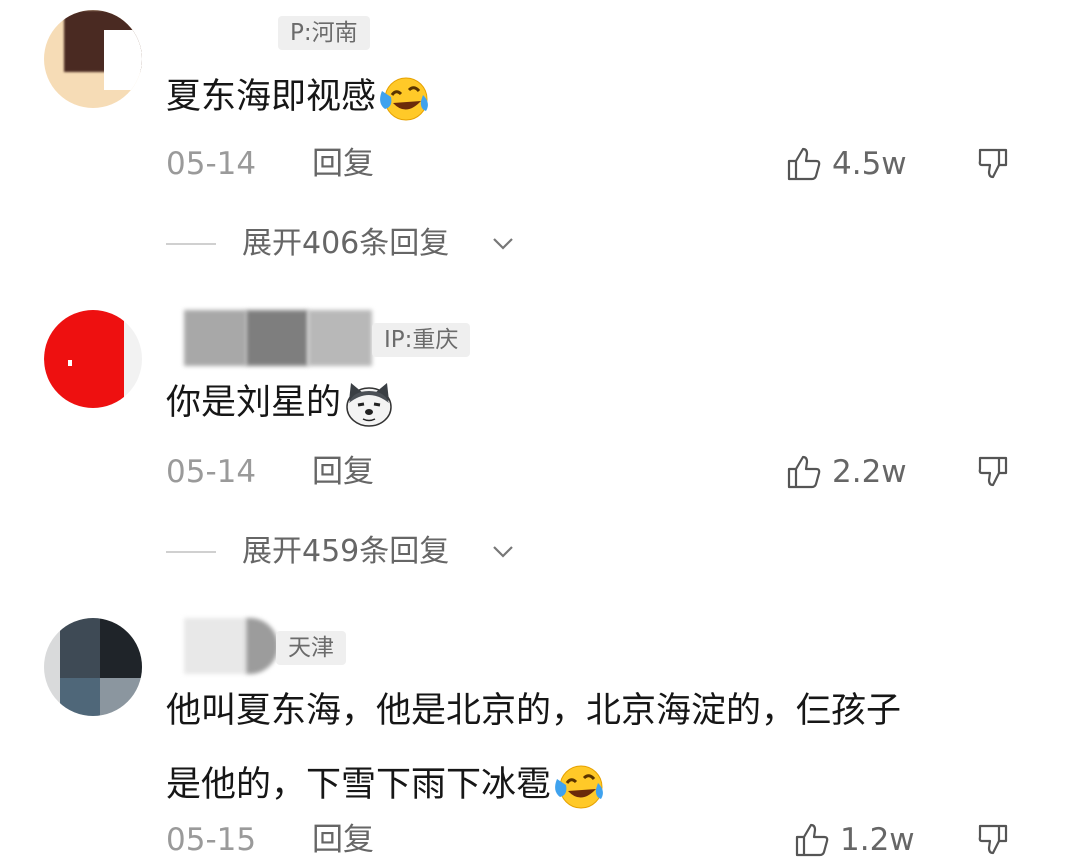 The image size is (1072, 862). I want to click on comment-text-content: 你是刘星的, so click(254, 403).